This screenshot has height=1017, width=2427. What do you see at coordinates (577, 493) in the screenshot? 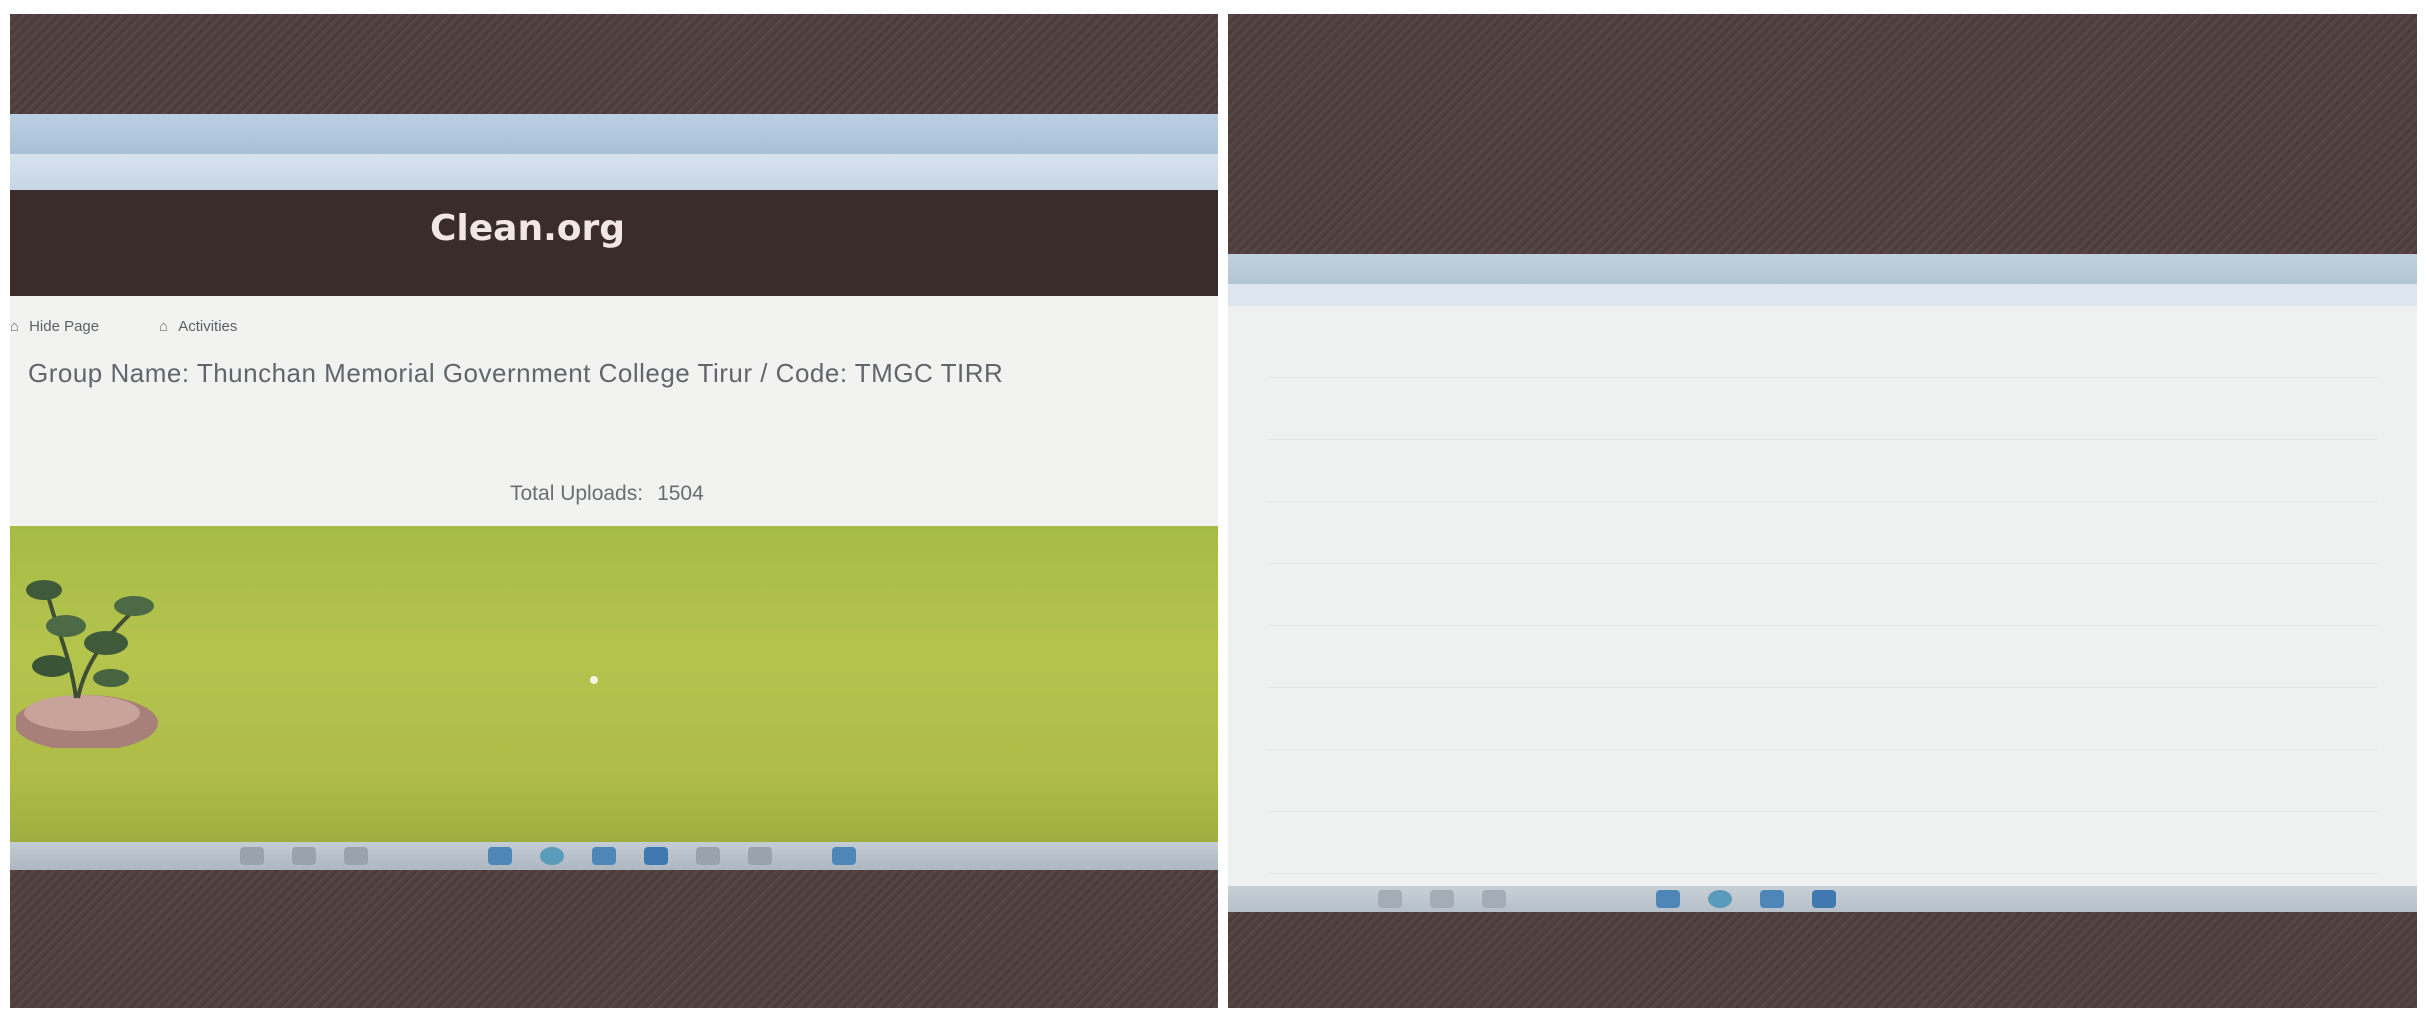
I see `total-uploads-label: Total Uploads:` at bounding box center [577, 493].